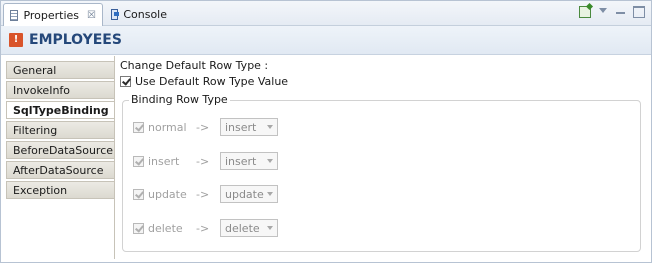 This screenshot has height=263, width=652. I want to click on view-toolbar, so click(612, 12).